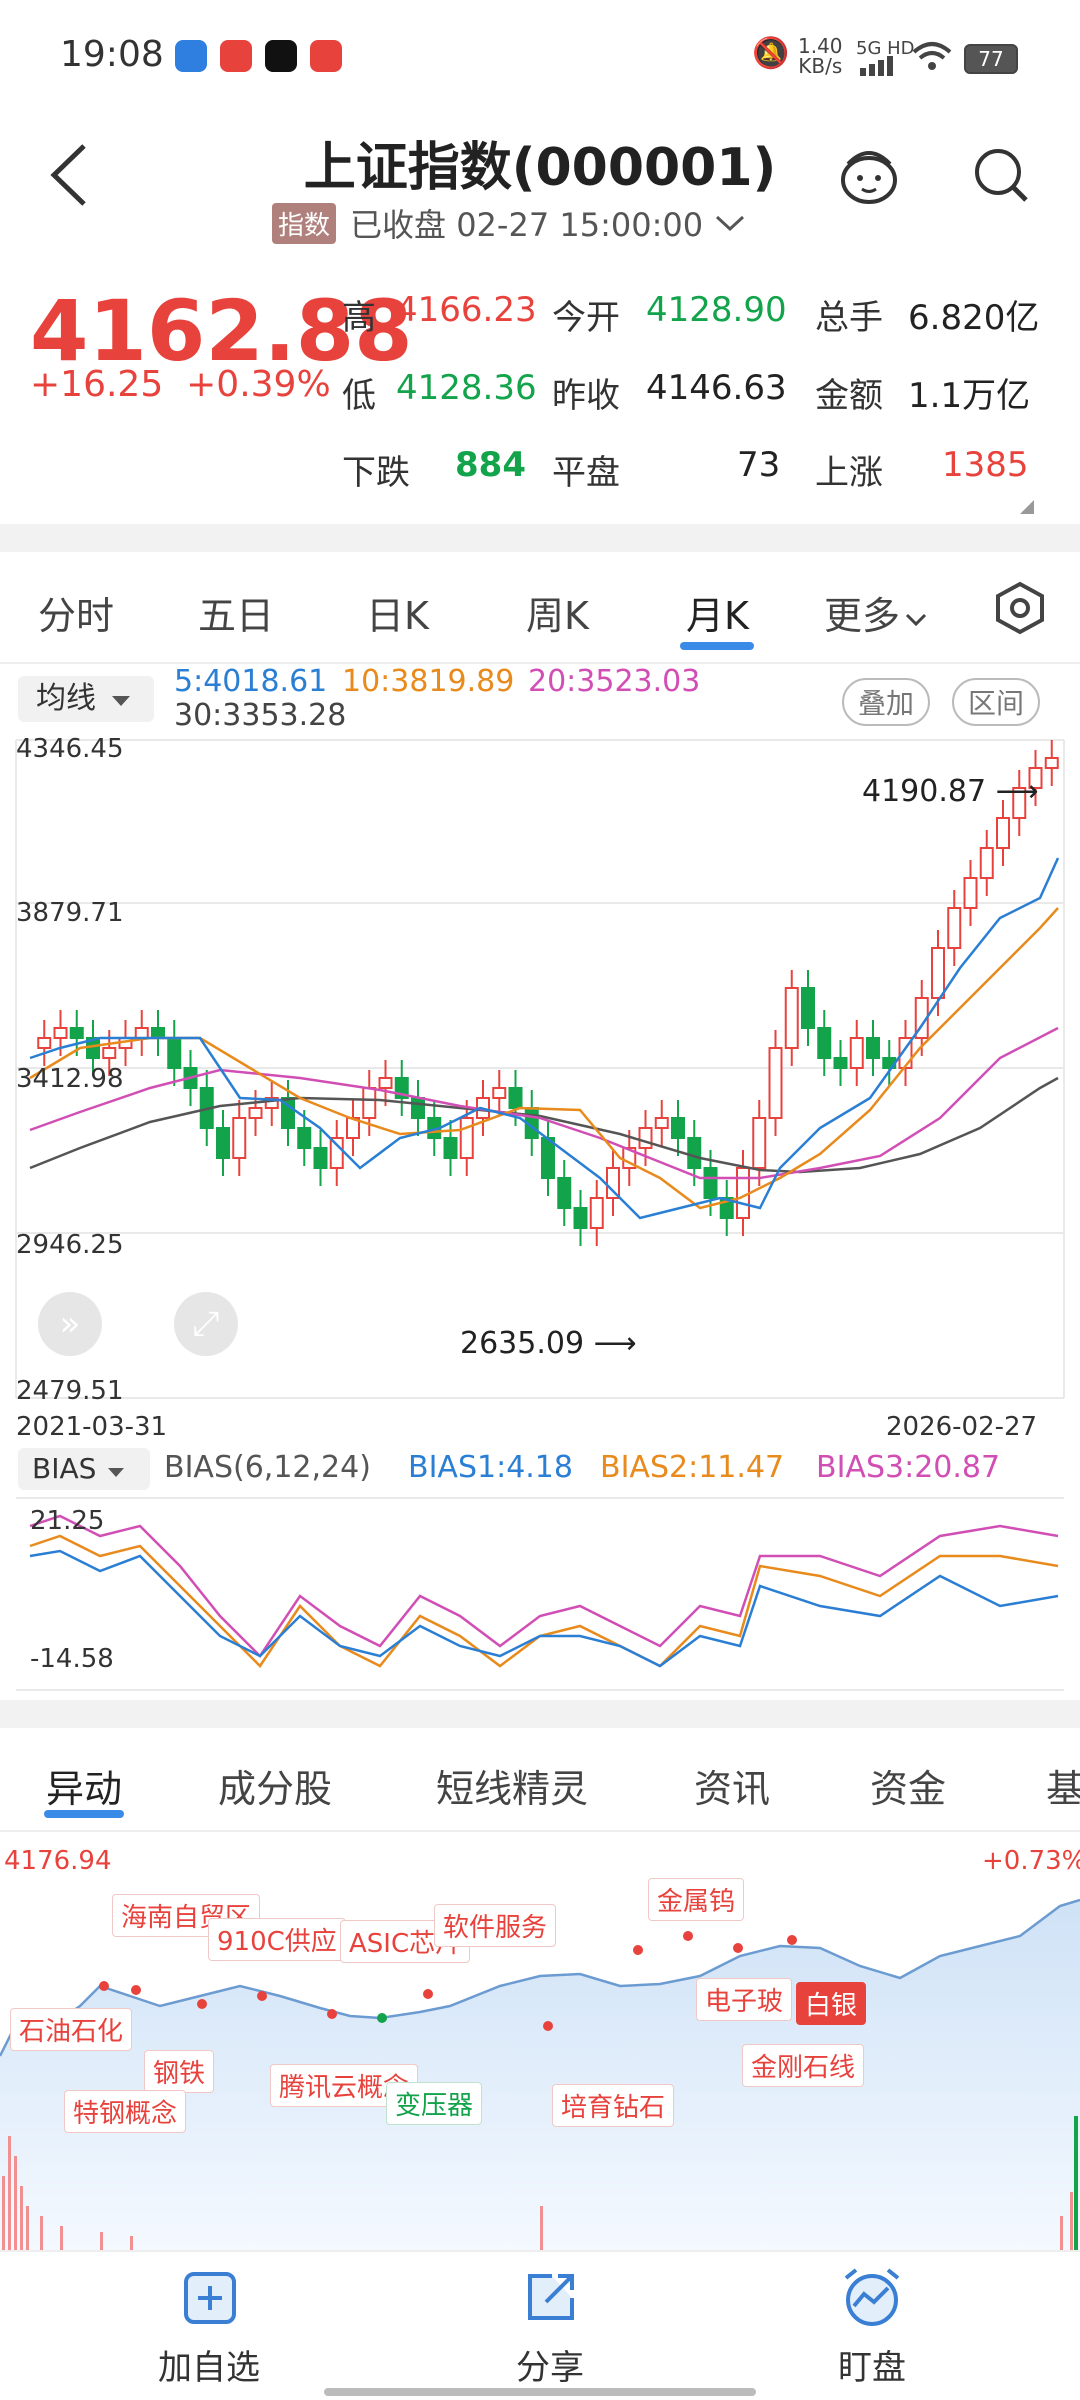 Image resolution: width=1080 pixels, height=2400 pixels. Describe the element at coordinates (820, 56) in the screenshot. I see `net-speed: 1.40 KB/s` at that location.